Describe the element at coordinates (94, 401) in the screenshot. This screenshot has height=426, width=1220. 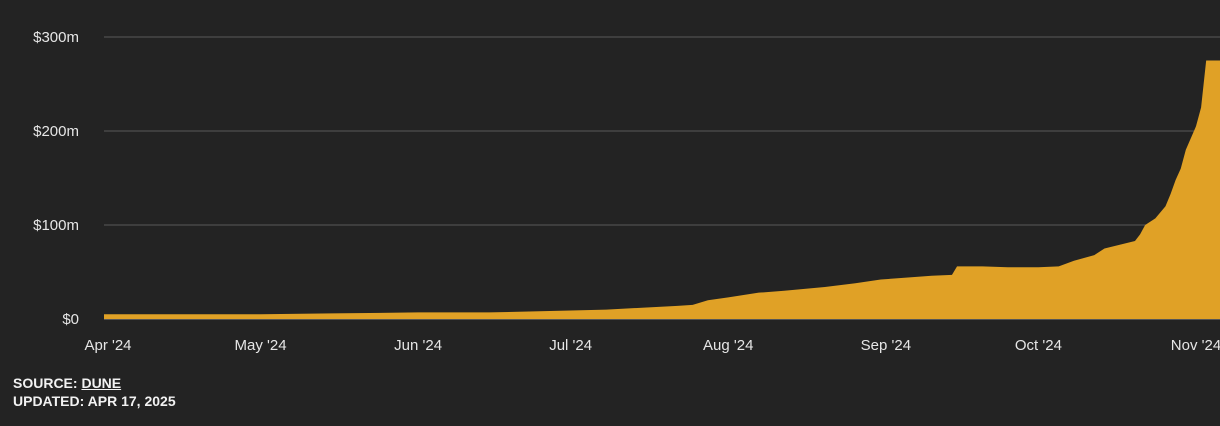
I see `updated-line: UPDATED: APR 17, 2025` at that location.